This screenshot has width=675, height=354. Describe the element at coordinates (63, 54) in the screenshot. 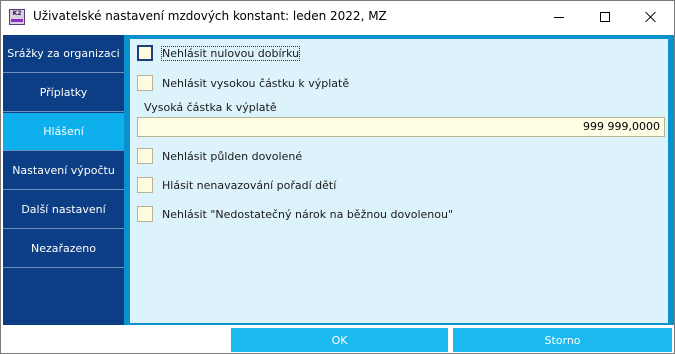

I see `sidebar-item-srazky: Srážky za organizaci` at that location.